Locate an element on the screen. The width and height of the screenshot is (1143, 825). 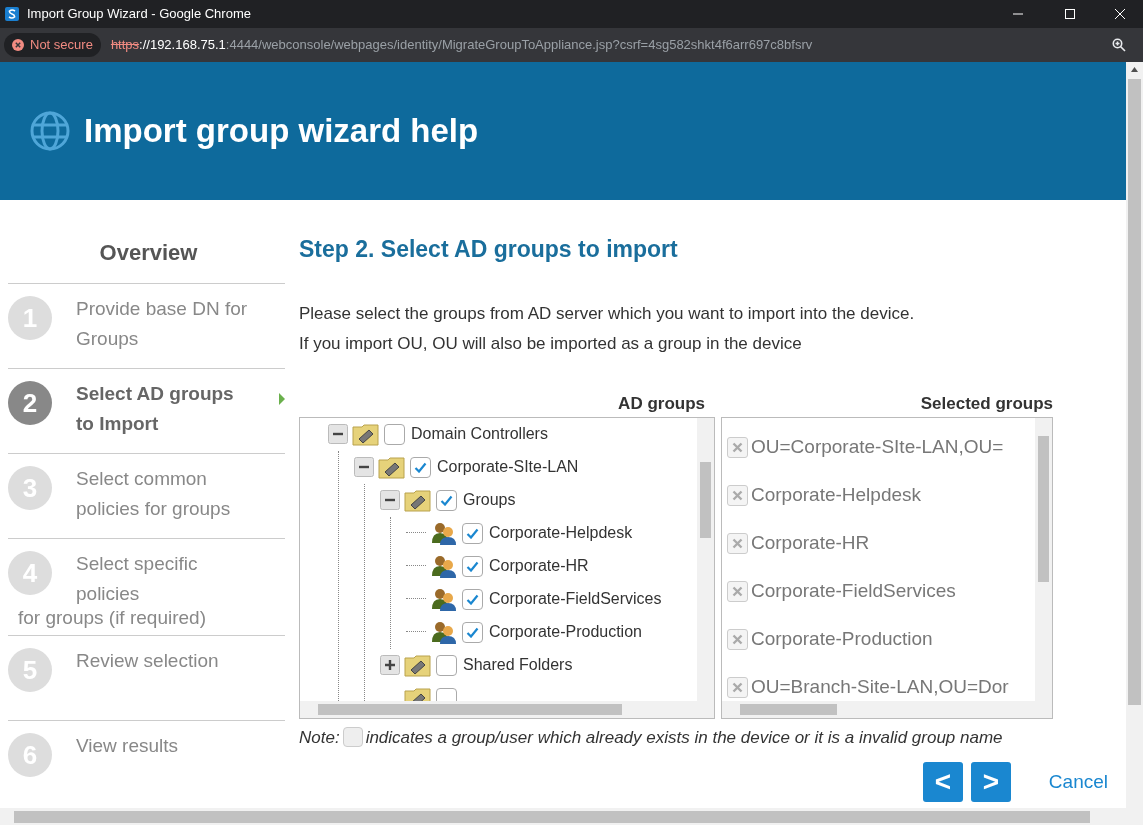
next-button: > is located at coordinates (990, 782).